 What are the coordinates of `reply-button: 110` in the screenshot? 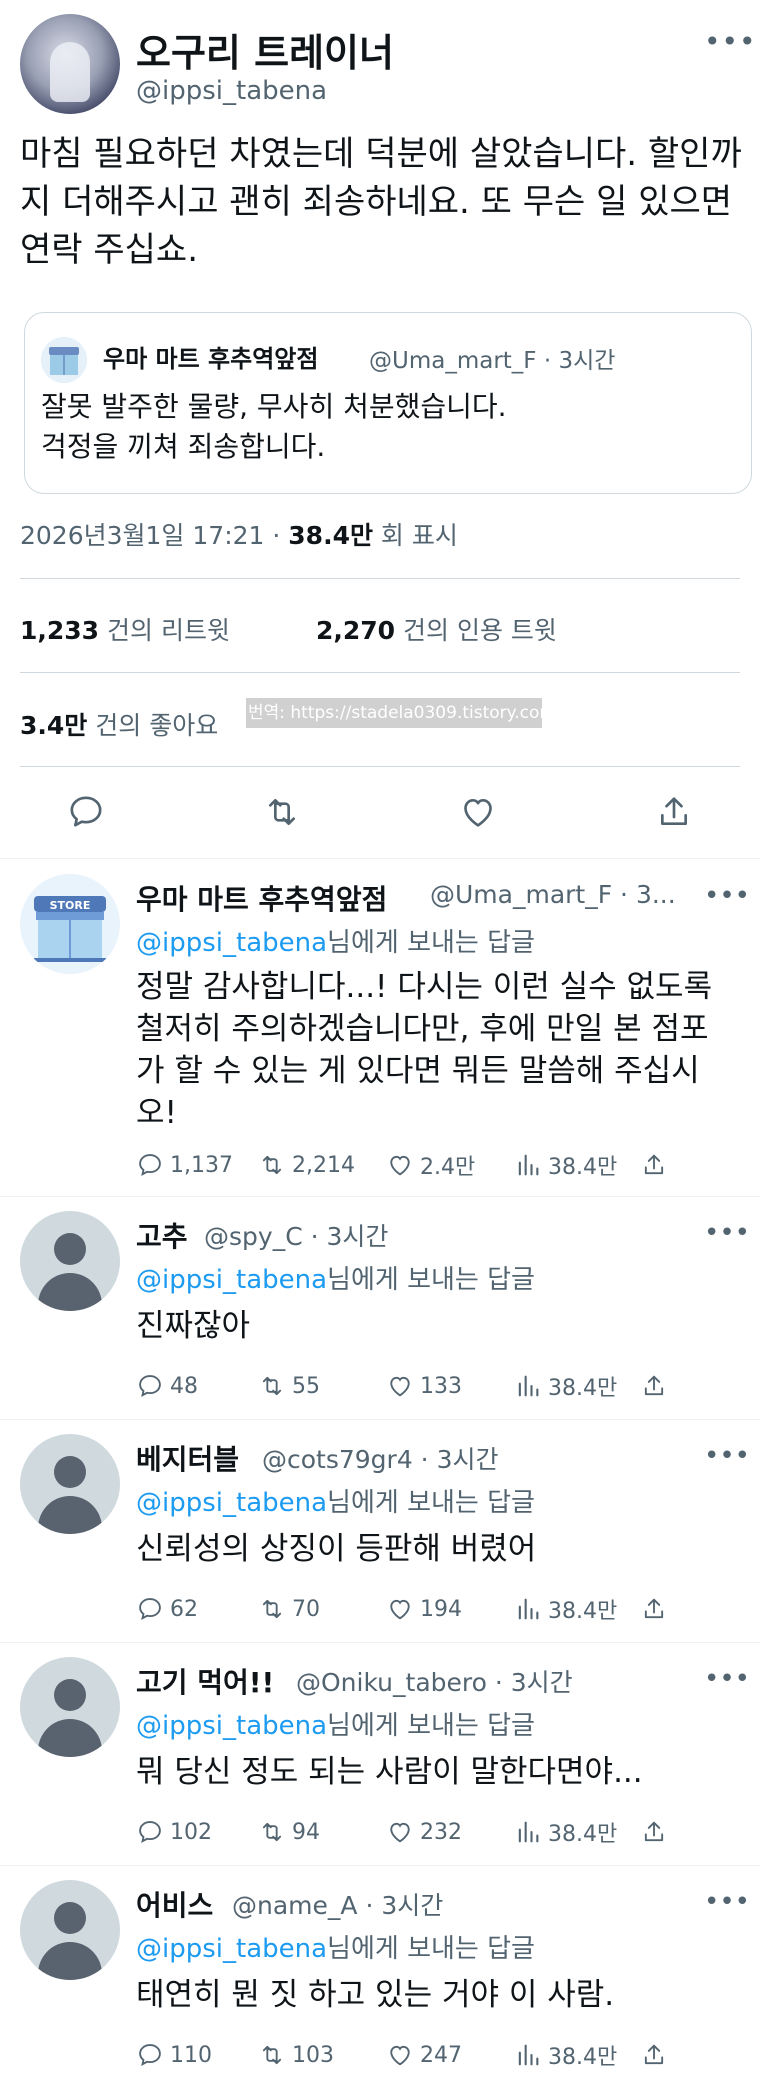 It's located at (174, 2055).